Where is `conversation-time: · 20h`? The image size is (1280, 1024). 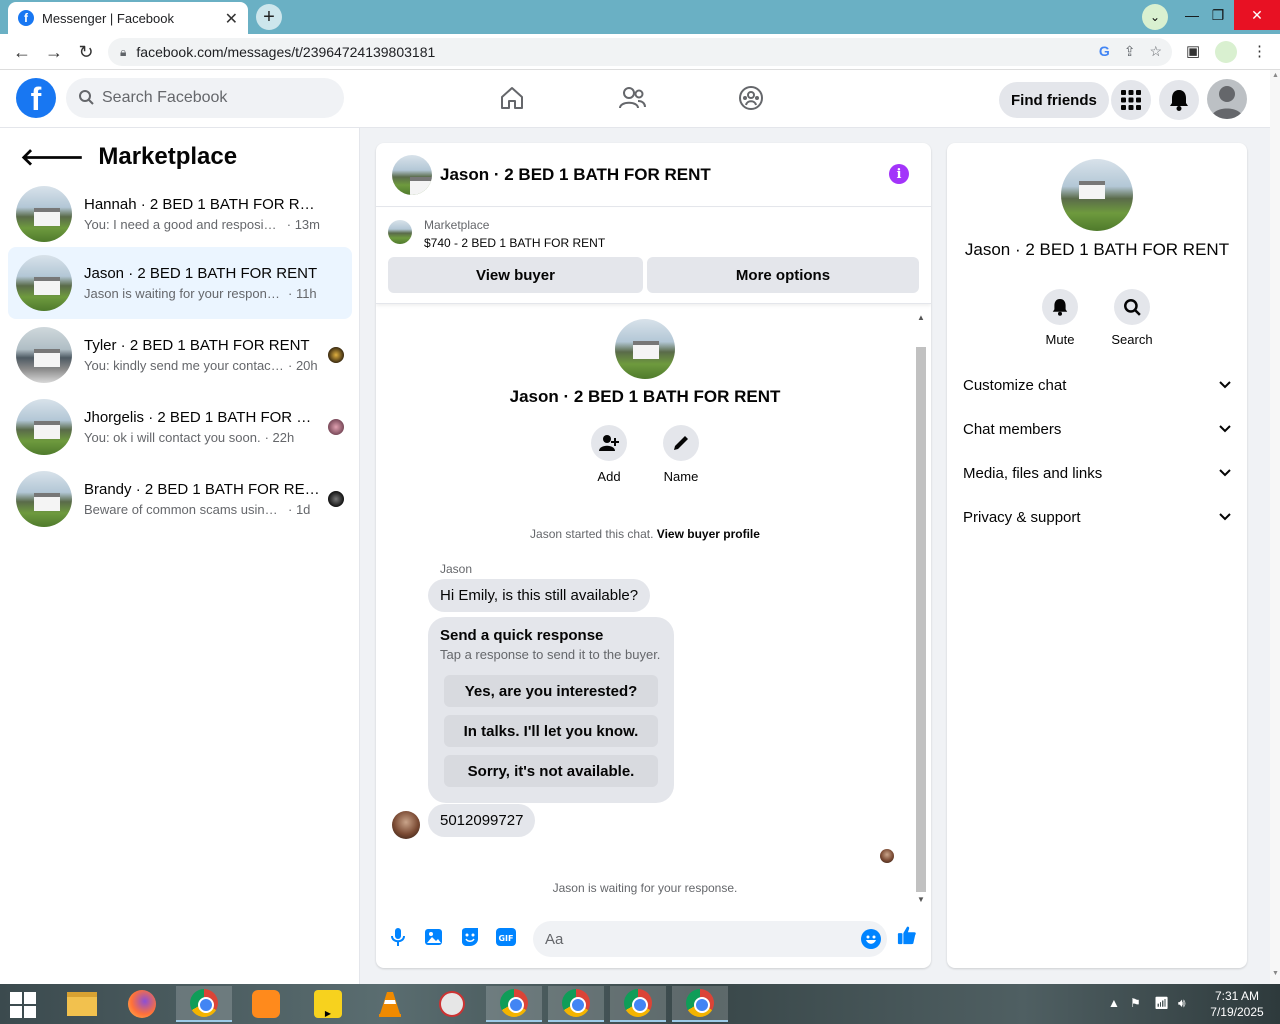
conversation-time: · 20h is located at coordinates (303, 365).